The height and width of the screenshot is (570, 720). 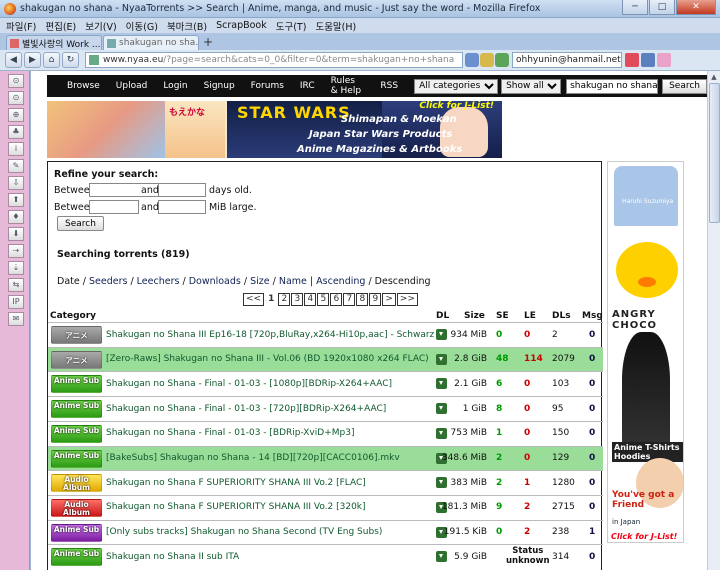 I want to click on nav-login-link: Login, so click(x=175, y=86).